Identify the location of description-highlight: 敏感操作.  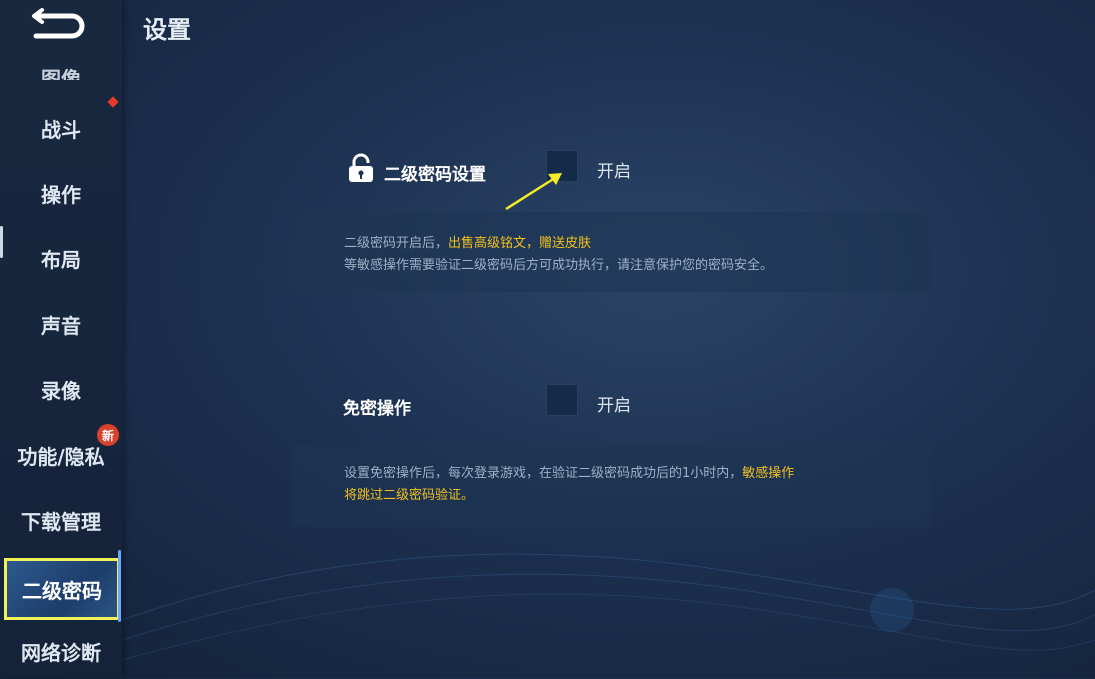
(768, 473).